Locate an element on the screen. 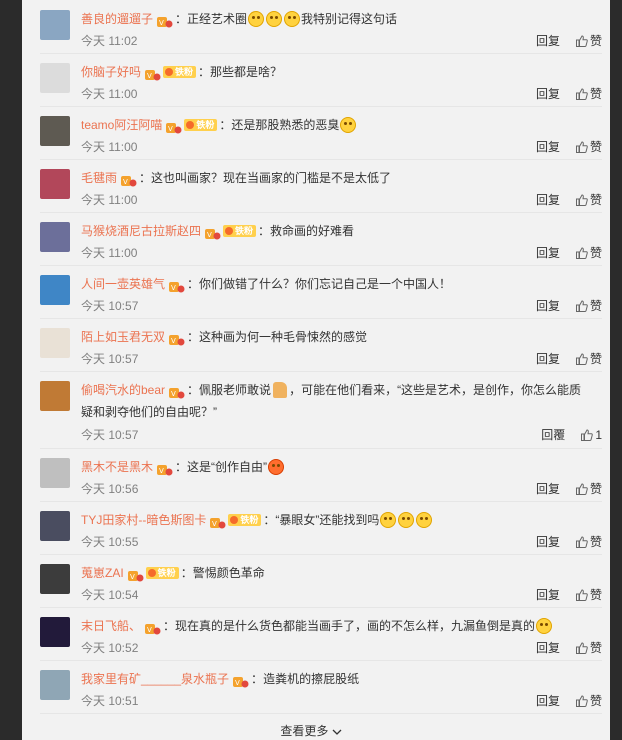  comment-item: 善良的遛遛子 V ：正经艺术圈 我特别记得这句话 今天 11:02 回复 赞 is located at coordinates (321, 27).